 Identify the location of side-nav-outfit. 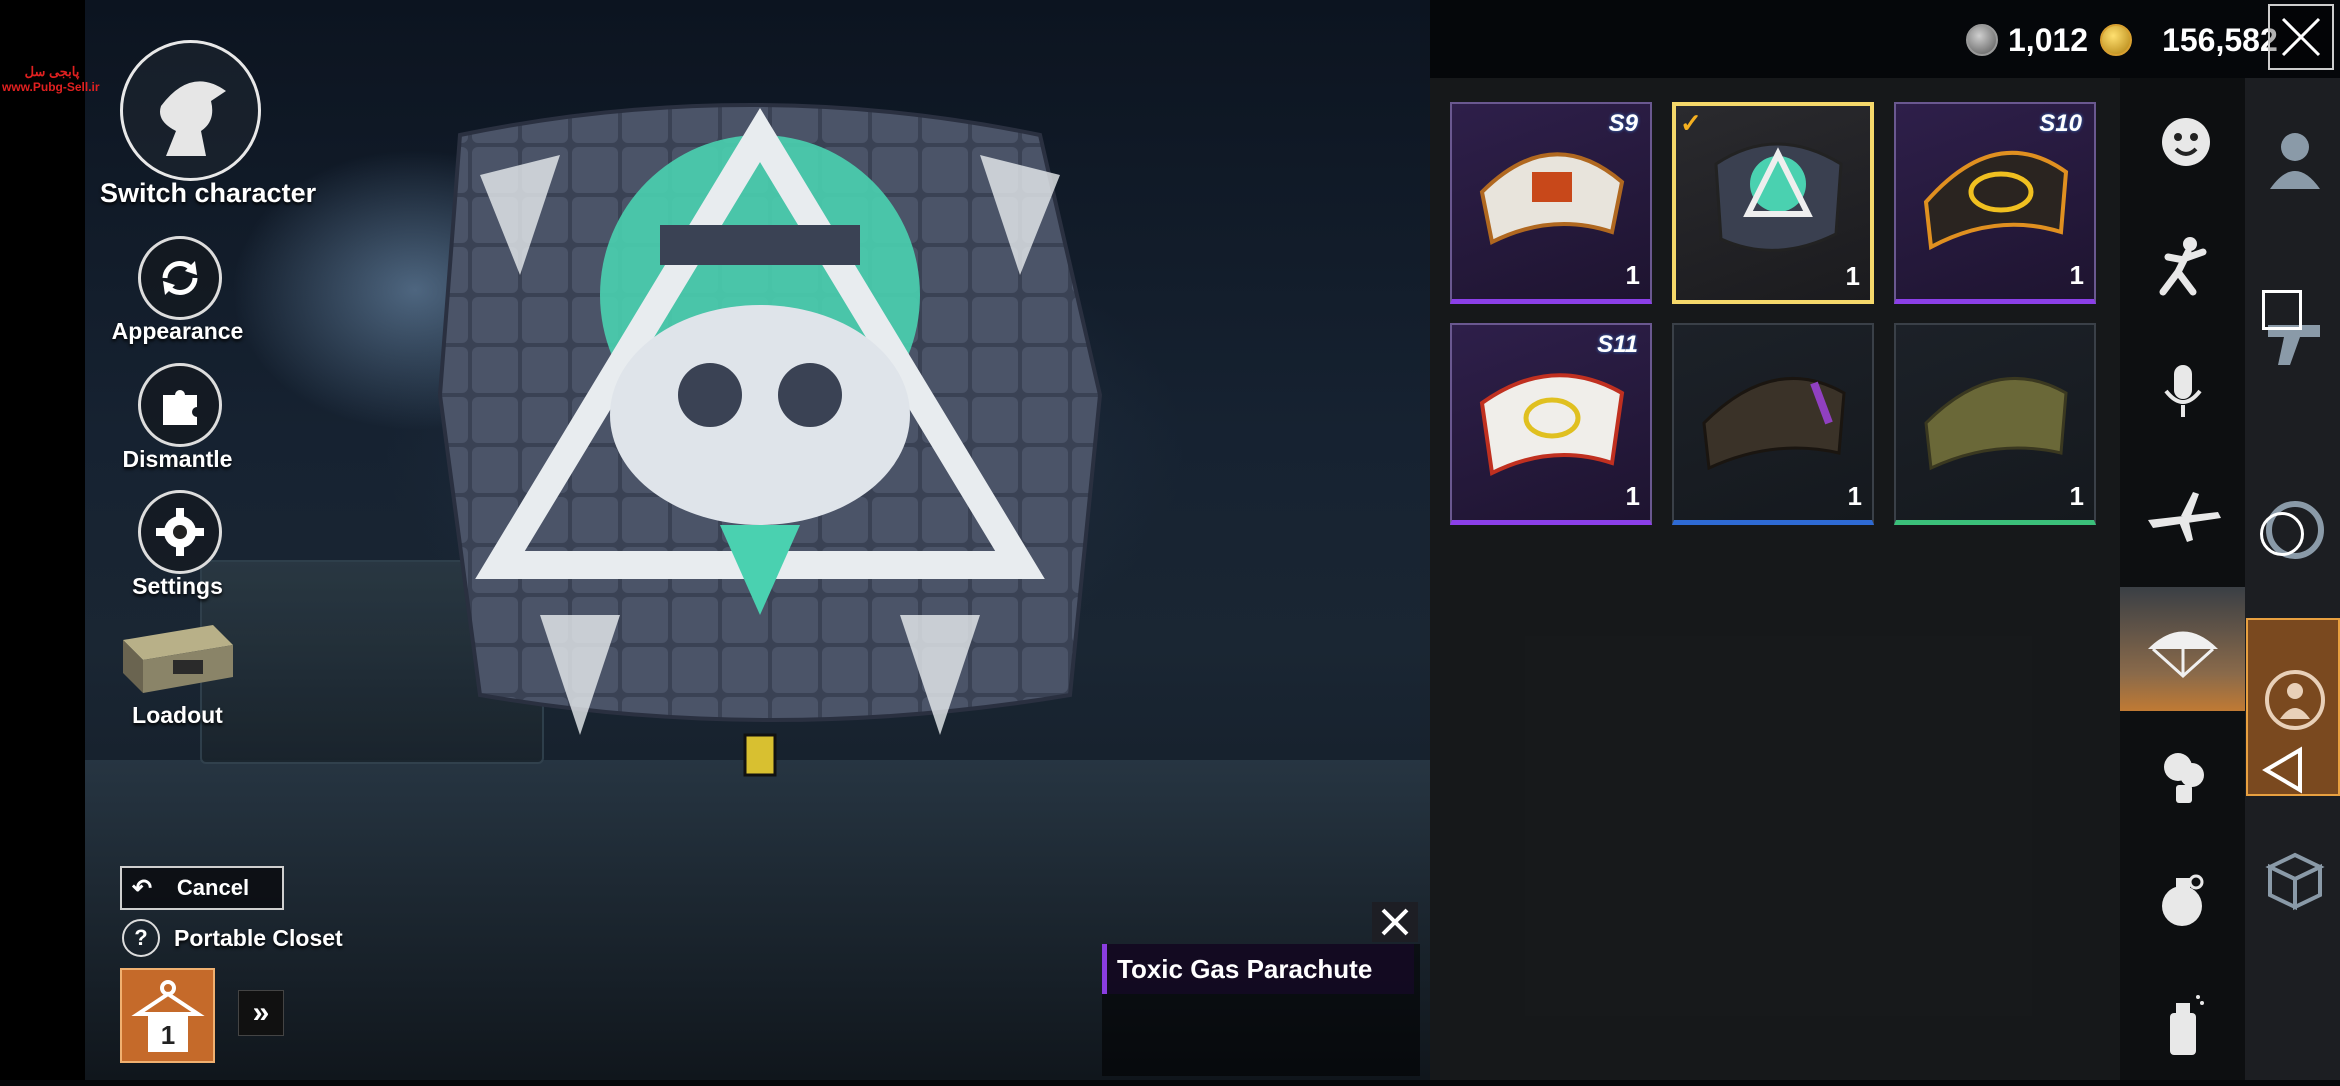
(2295, 700).